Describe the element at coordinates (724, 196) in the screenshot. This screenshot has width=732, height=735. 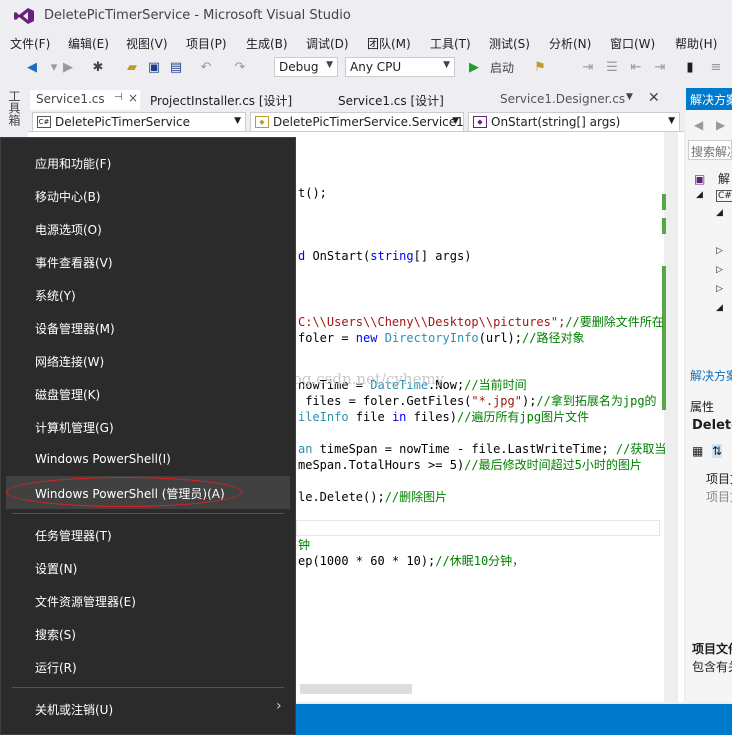
I see `project-node: C#` at that location.